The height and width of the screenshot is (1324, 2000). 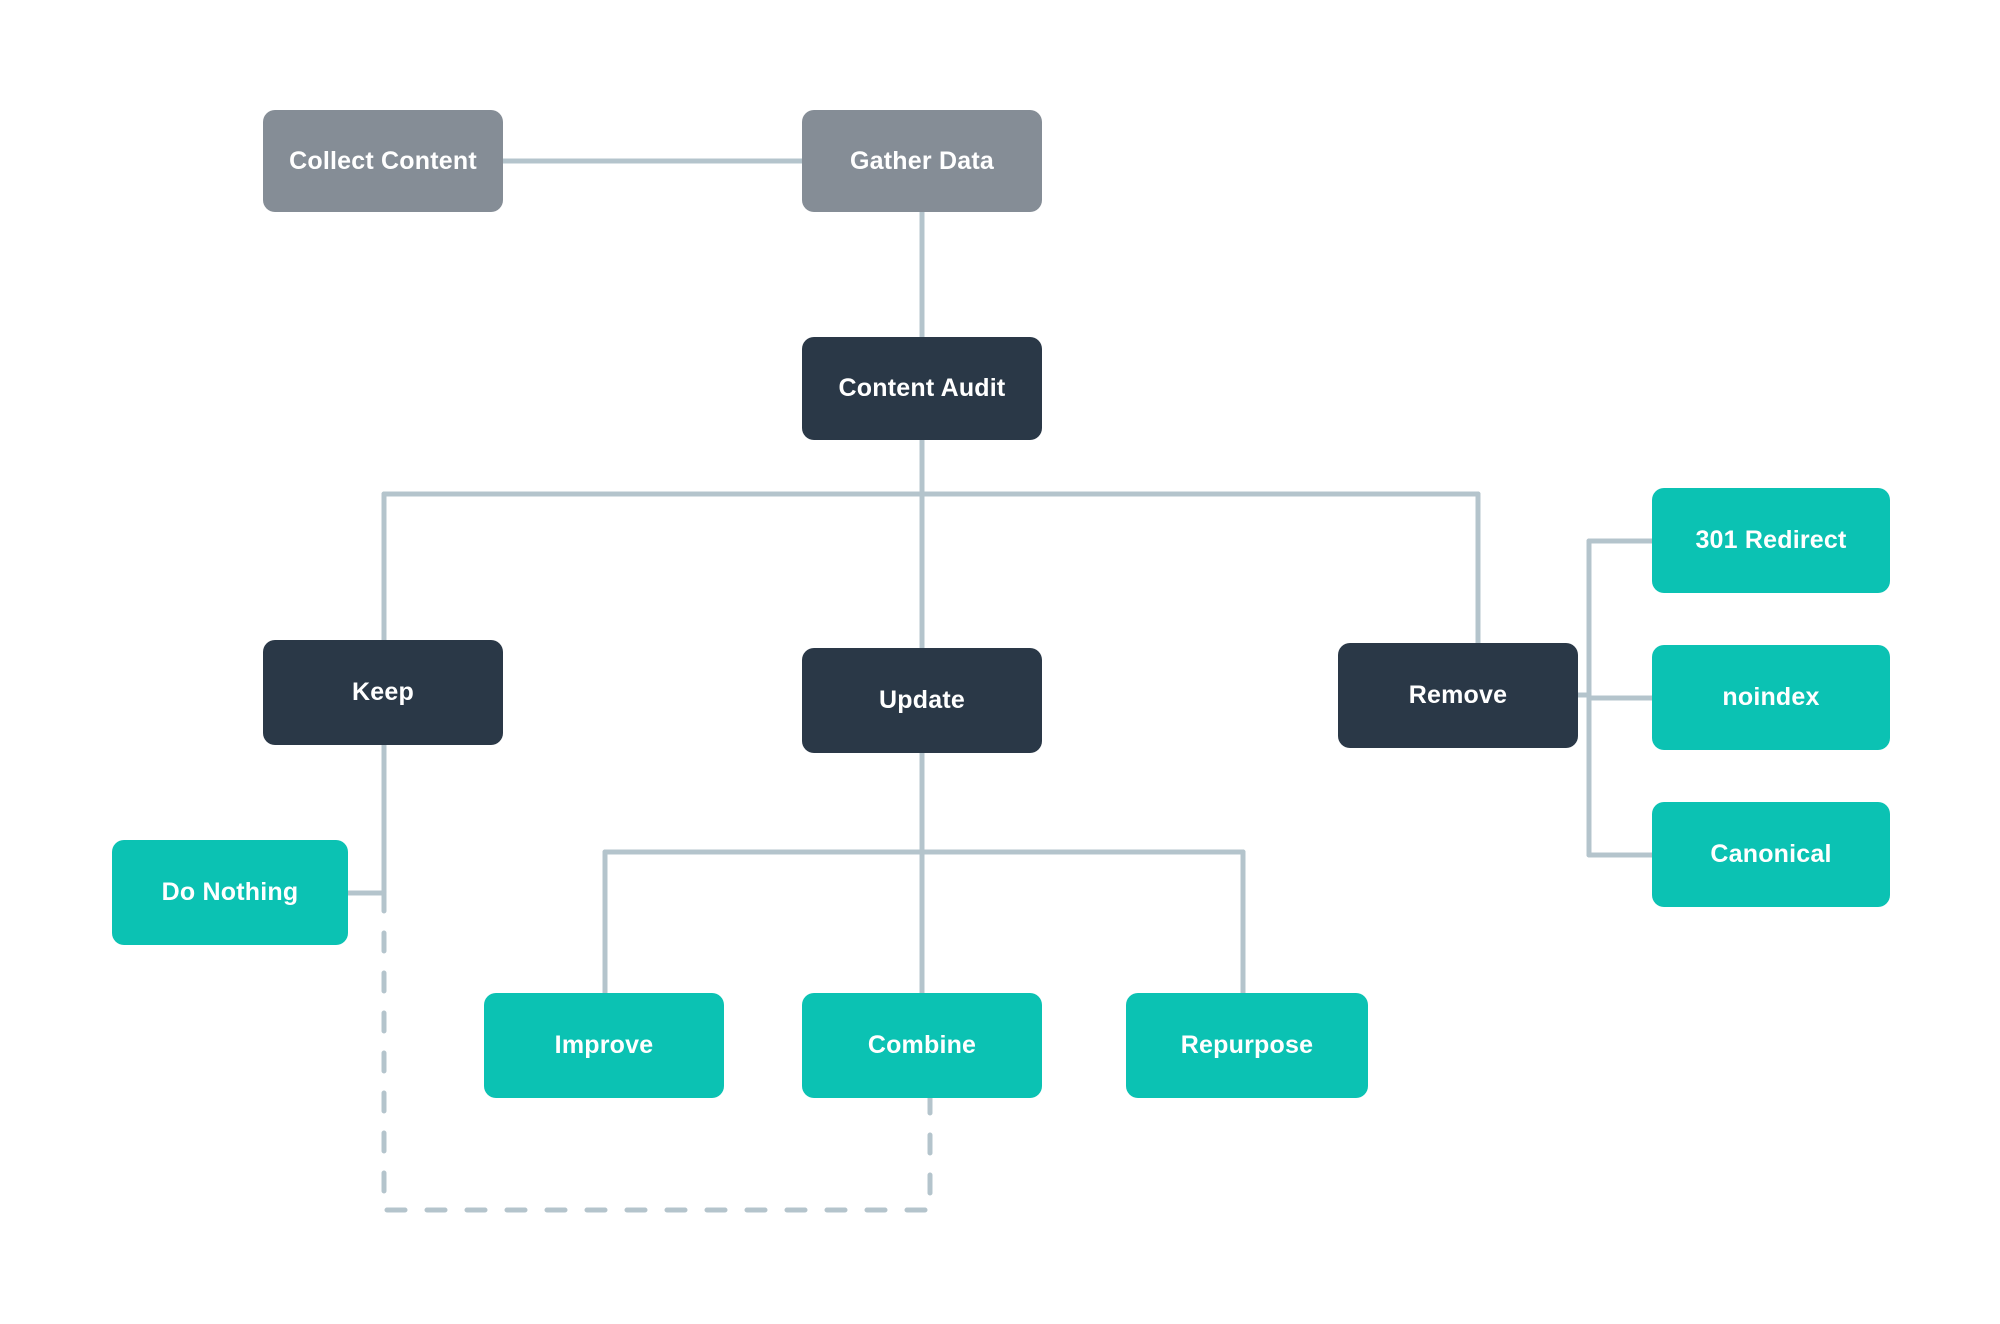 I want to click on node-gather-data: Gather Data, so click(x=922, y=161).